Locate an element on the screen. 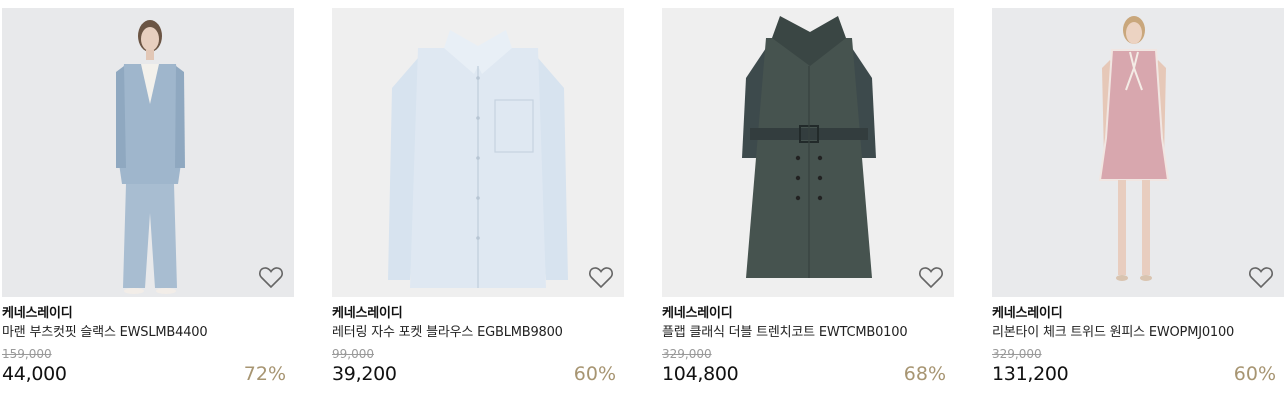 The image size is (1285, 416). product-name: 레터링 자수 포켓 블라우스 EGBLMB9800 is located at coordinates (478, 333).